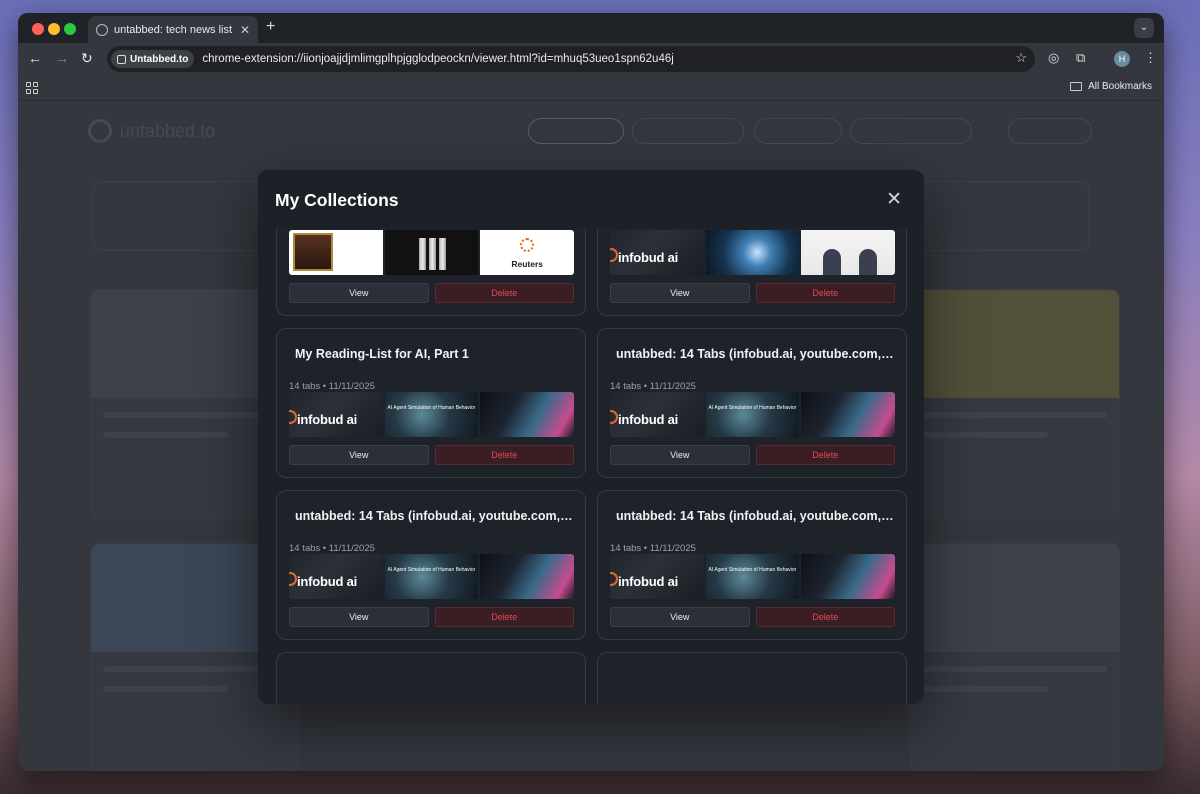 The height and width of the screenshot is (794, 1200). What do you see at coordinates (1150, 58) in the screenshot?
I see `more-menu-icon: ⋮` at bounding box center [1150, 58].